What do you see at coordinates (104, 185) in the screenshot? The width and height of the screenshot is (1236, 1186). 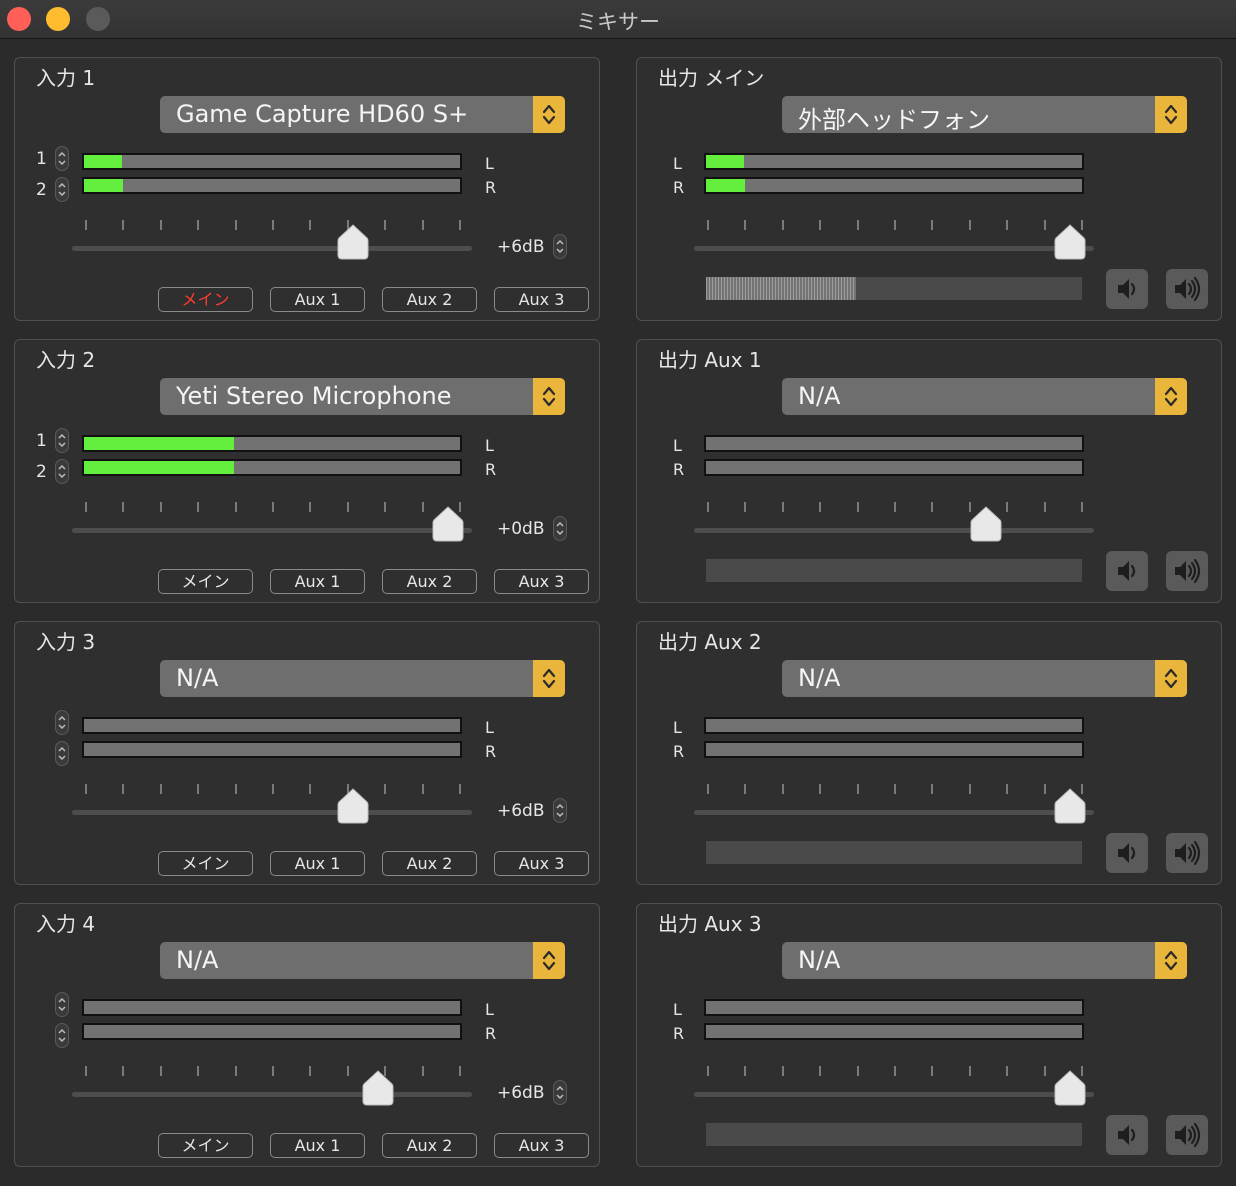 I see `level-meter-fill` at bounding box center [104, 185].